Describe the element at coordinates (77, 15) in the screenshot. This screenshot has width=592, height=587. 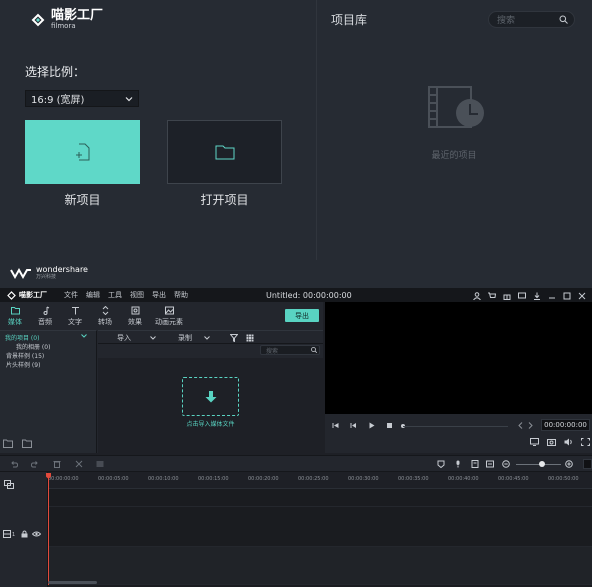
I see `logo-title: 喵影工厂` at that location.